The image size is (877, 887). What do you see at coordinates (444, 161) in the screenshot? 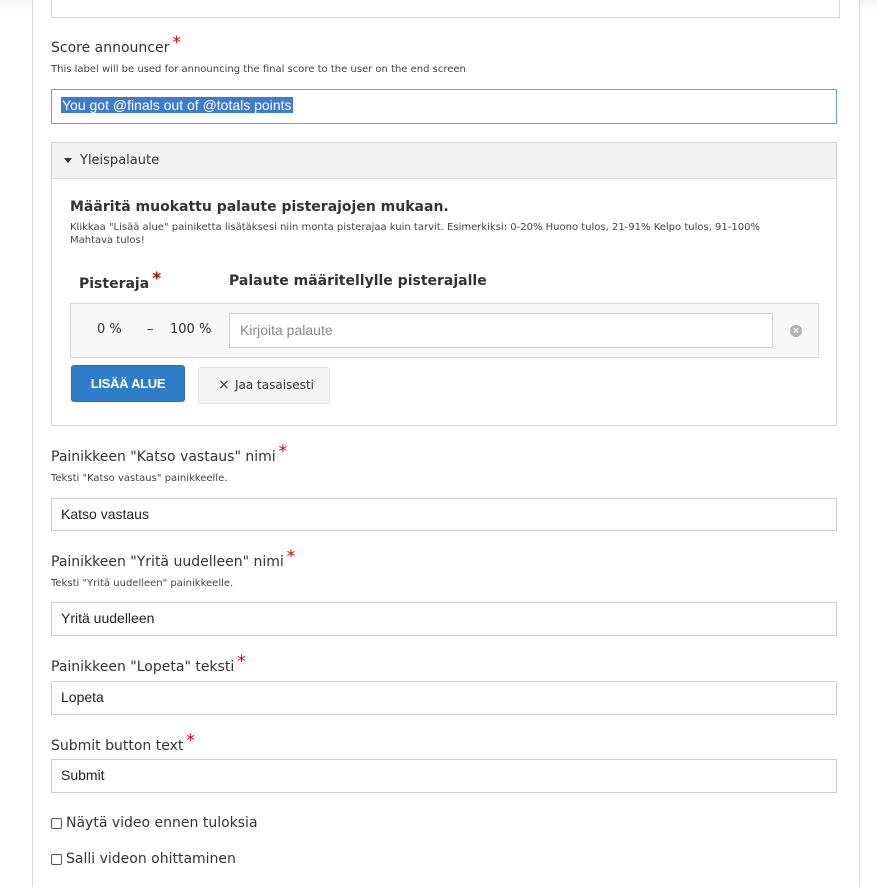
I see `overall-feedback-header: Yleispalaute` at bounding box center [444, 161].